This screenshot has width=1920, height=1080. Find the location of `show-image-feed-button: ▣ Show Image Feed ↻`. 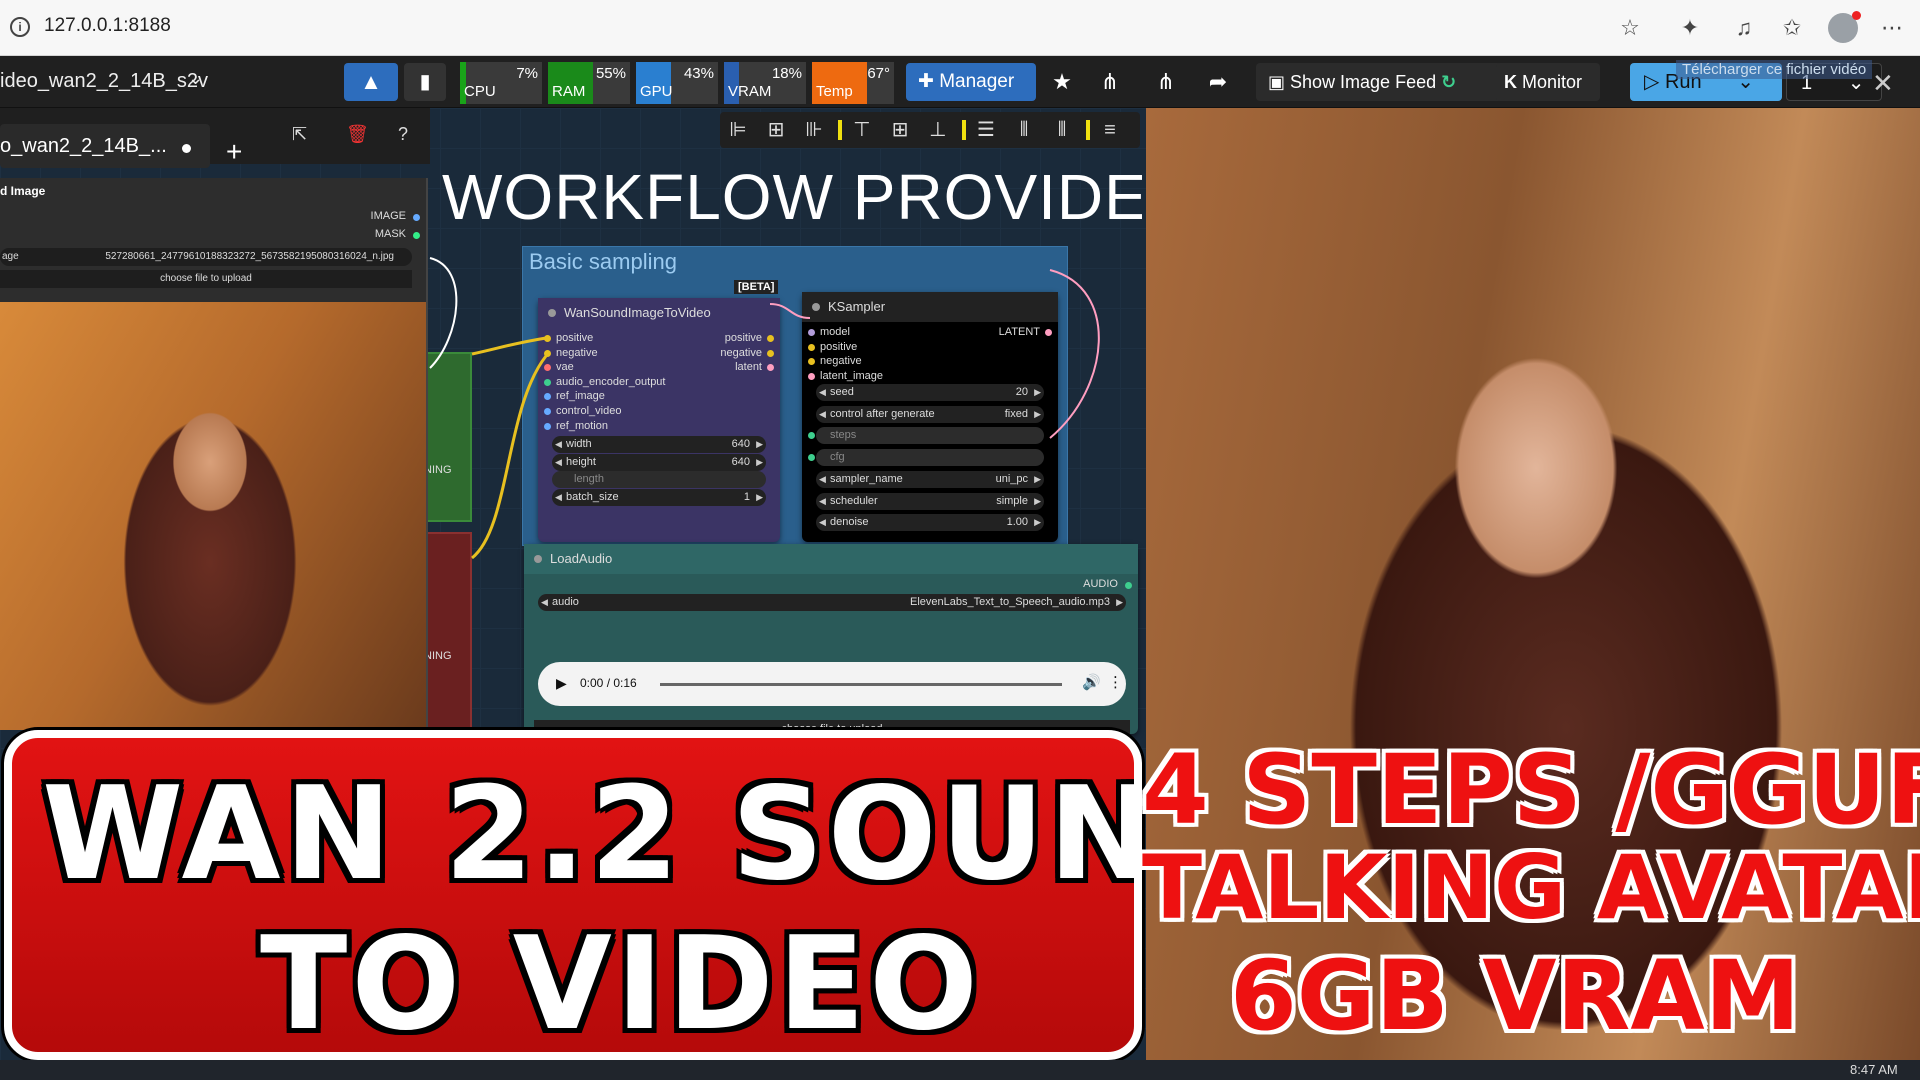

show-image-feed-button: ▣ Show Image Feed ↻ is located at coordinates (1380, 82).